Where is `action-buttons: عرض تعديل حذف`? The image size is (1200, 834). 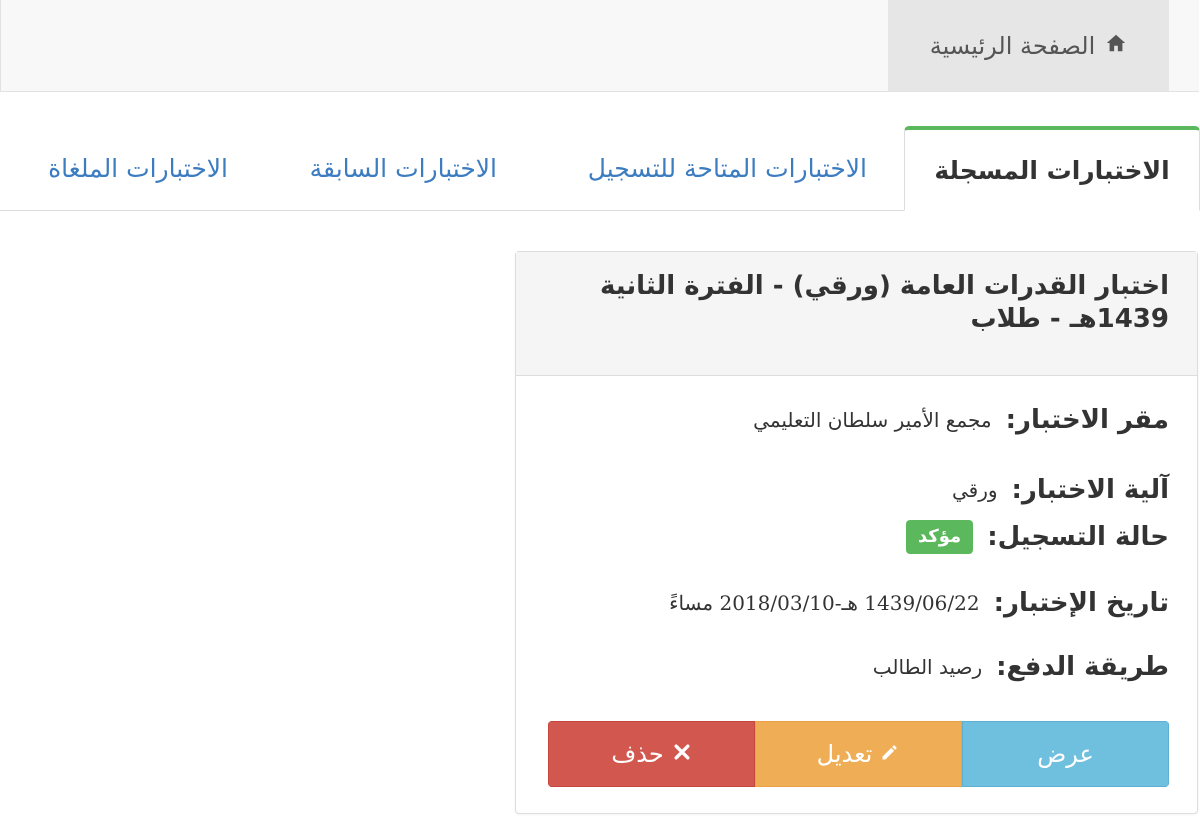
action-buttons: عرض تعديل حذف is located at coordinates (858, 754).